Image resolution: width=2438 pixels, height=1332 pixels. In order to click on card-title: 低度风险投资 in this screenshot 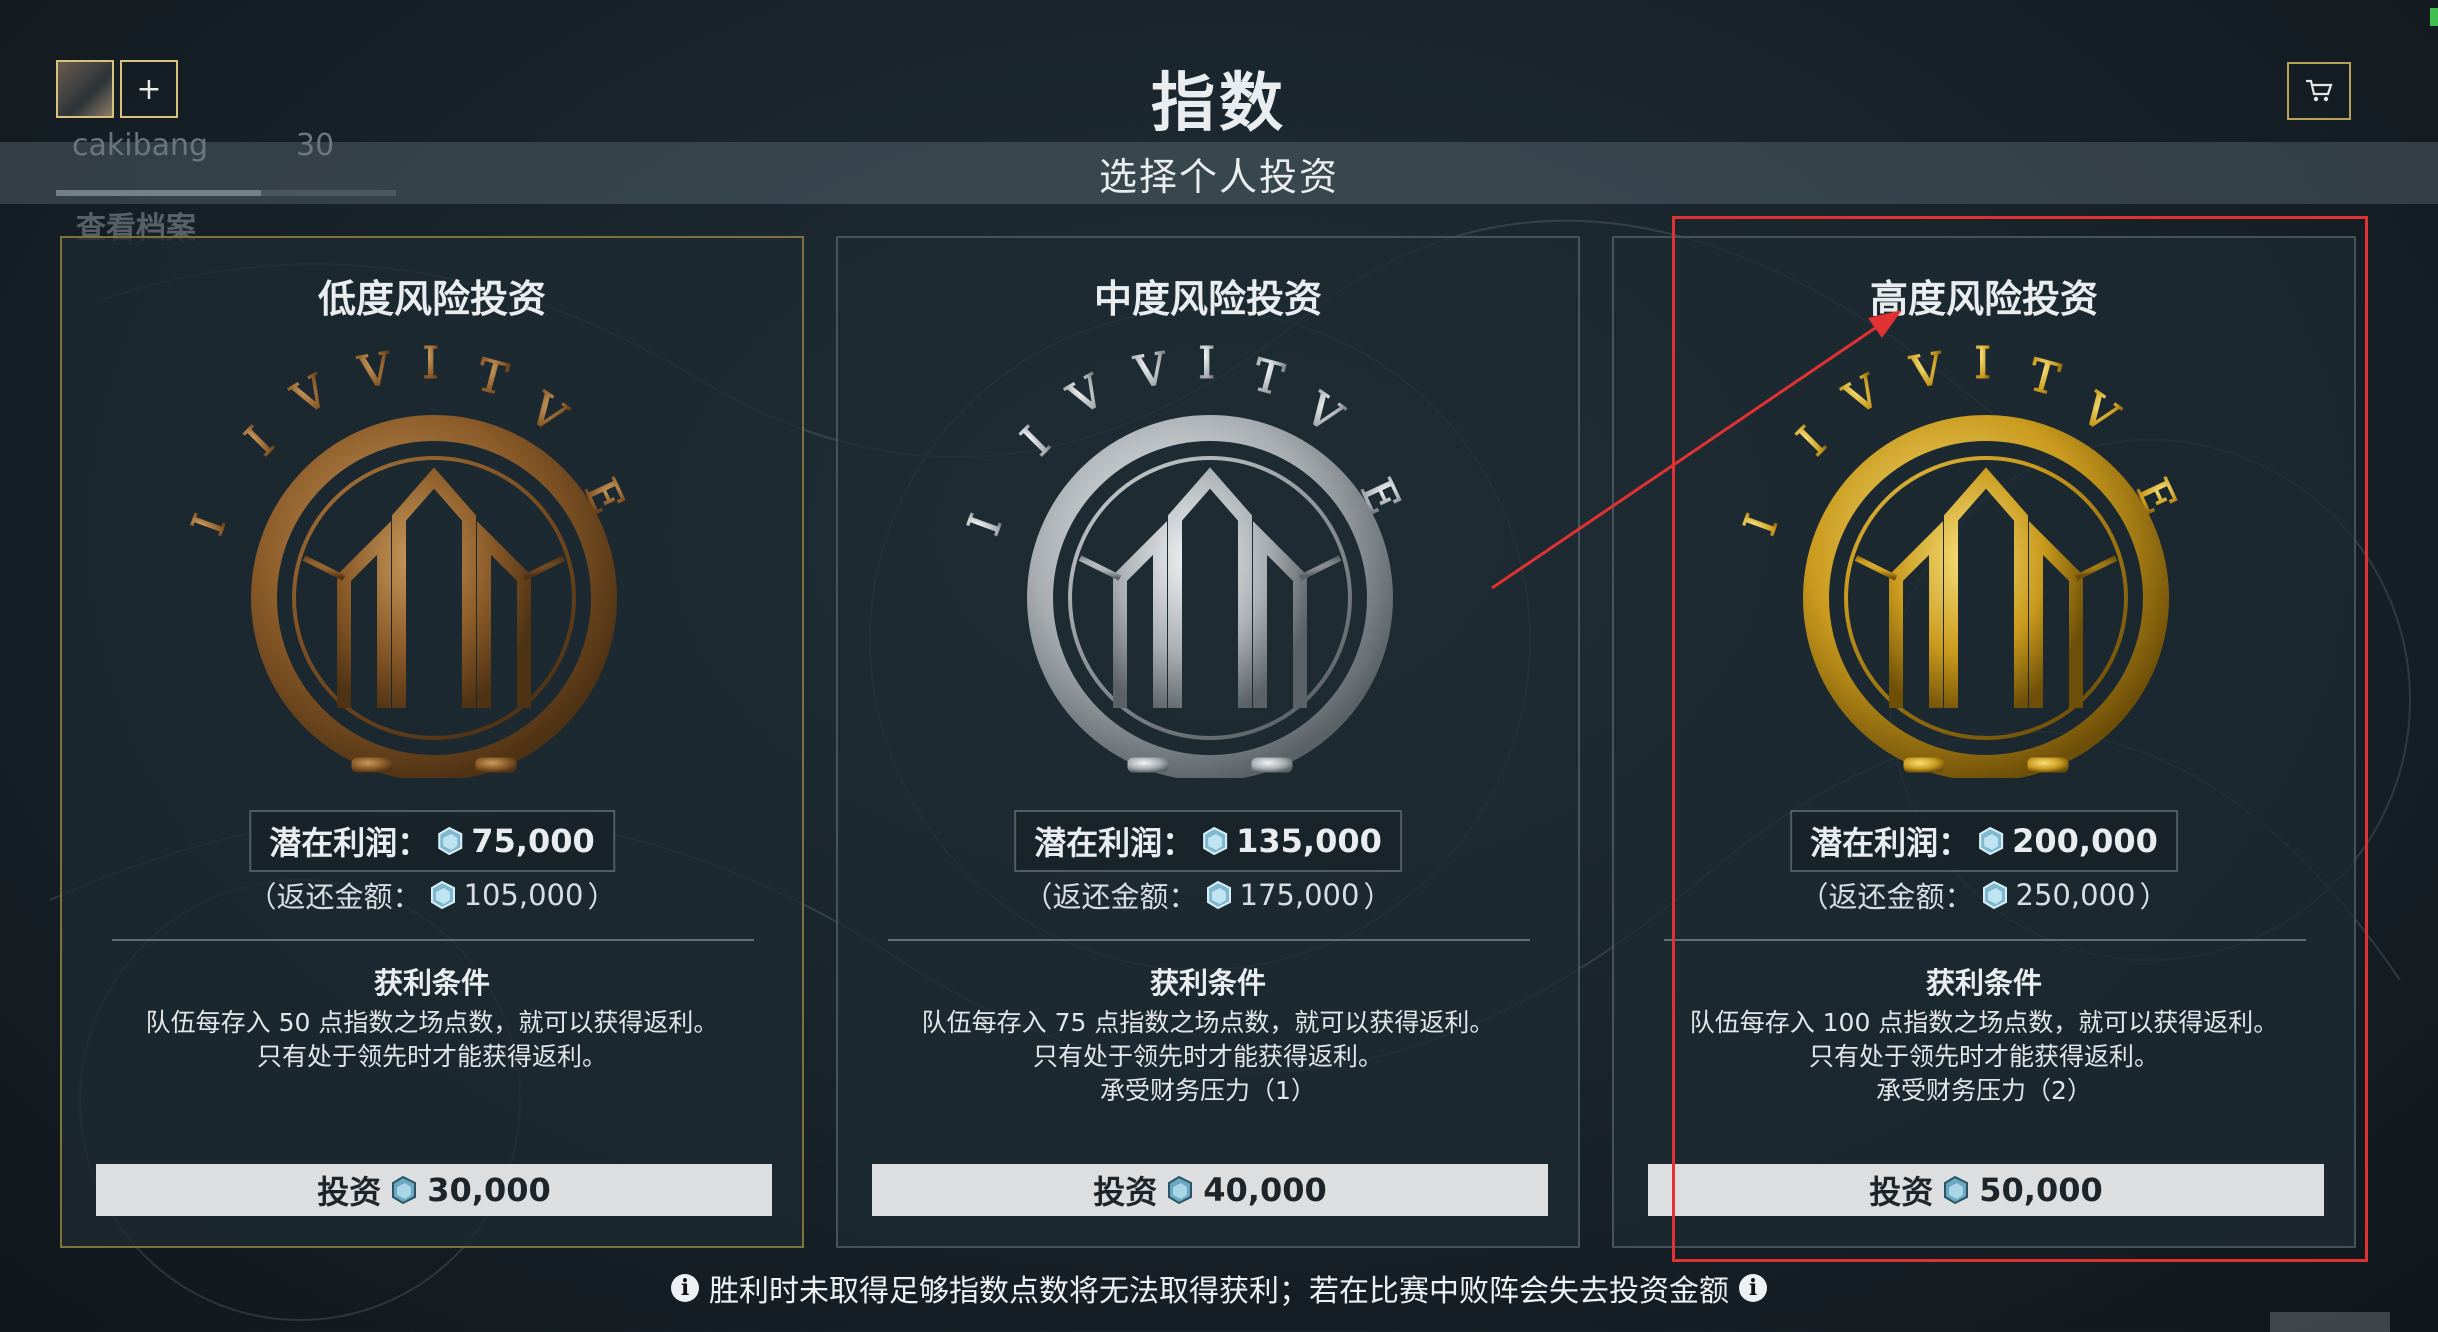, I will do `click(431, 299)`.